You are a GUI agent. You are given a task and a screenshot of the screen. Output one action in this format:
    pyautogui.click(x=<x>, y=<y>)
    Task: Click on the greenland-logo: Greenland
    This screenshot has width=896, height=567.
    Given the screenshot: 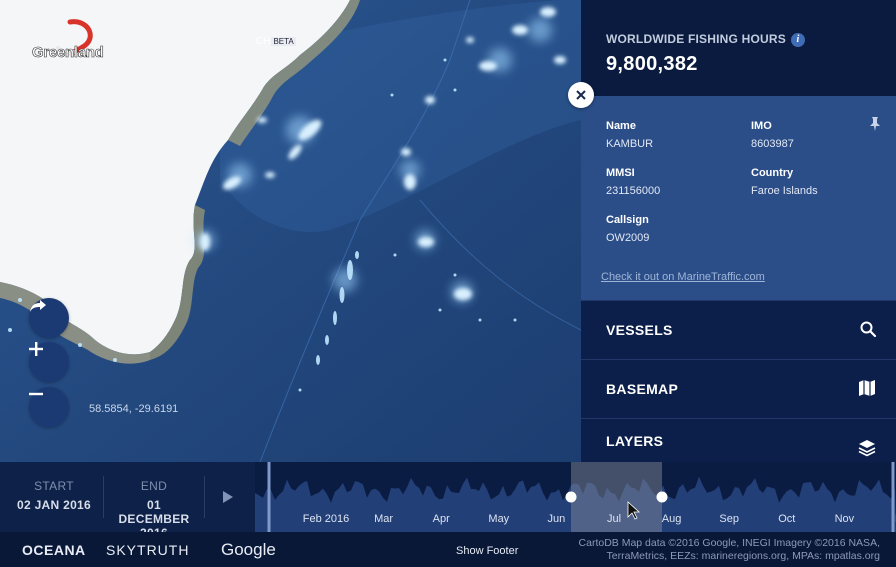 What is the action you would take?
    pyautogui.click(x=75, y=42)
    